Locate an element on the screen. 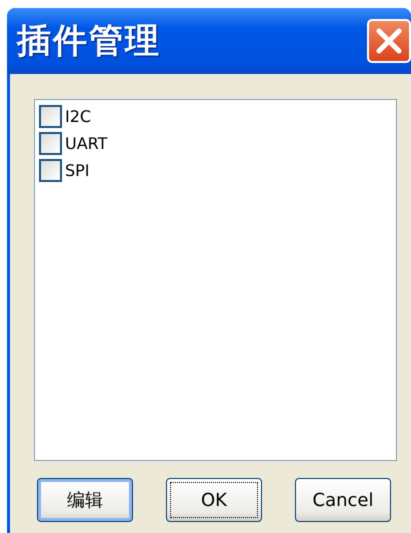 This screenshot has height=533, width=411. close-button is located at coordinates (389, 41).